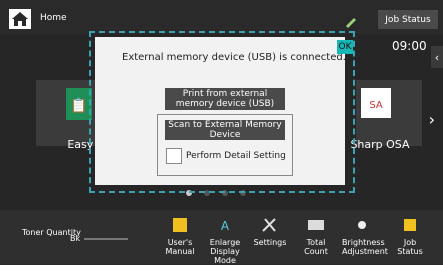 Image resolution: width=443 pixels, height=265 pixels. What do you see at coordinates (410, 247) in the screenshot?
I see `job-status-label: Job Status` at bounding box center [410, 247].